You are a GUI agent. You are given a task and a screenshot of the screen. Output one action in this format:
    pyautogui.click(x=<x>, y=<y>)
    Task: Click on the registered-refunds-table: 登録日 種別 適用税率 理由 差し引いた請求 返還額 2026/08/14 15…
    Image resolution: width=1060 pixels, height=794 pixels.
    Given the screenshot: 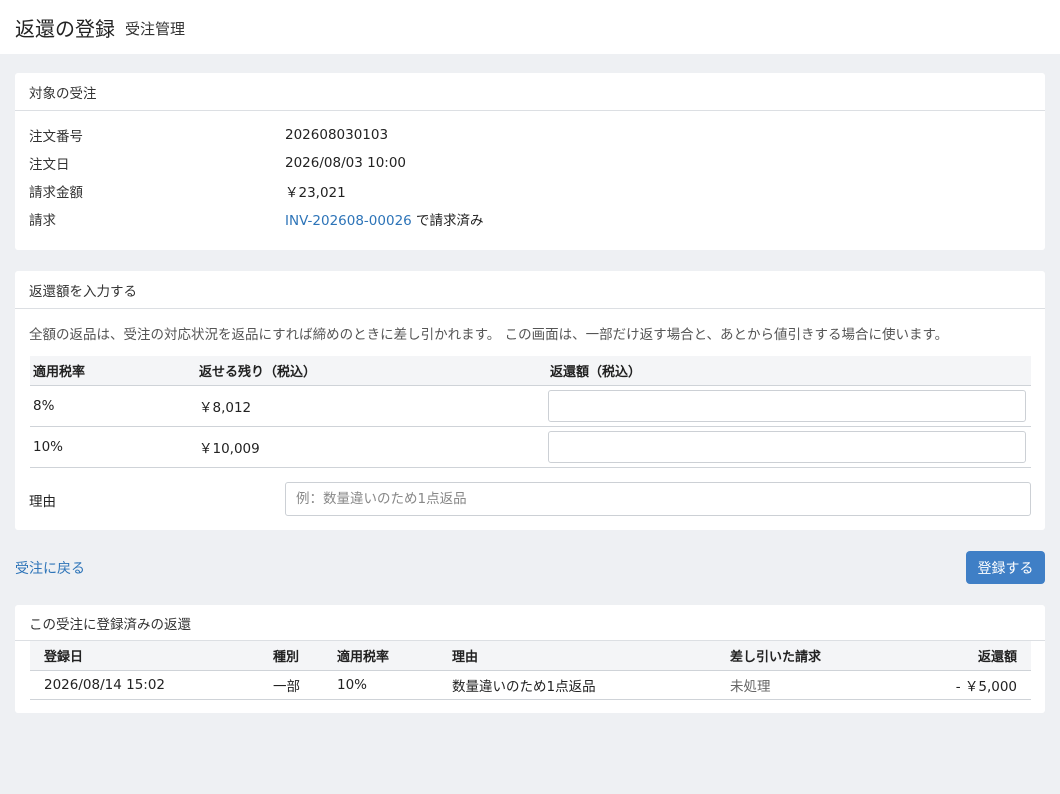 What is the action you would take?
    pyautogui.click(x=530, y=670)
    